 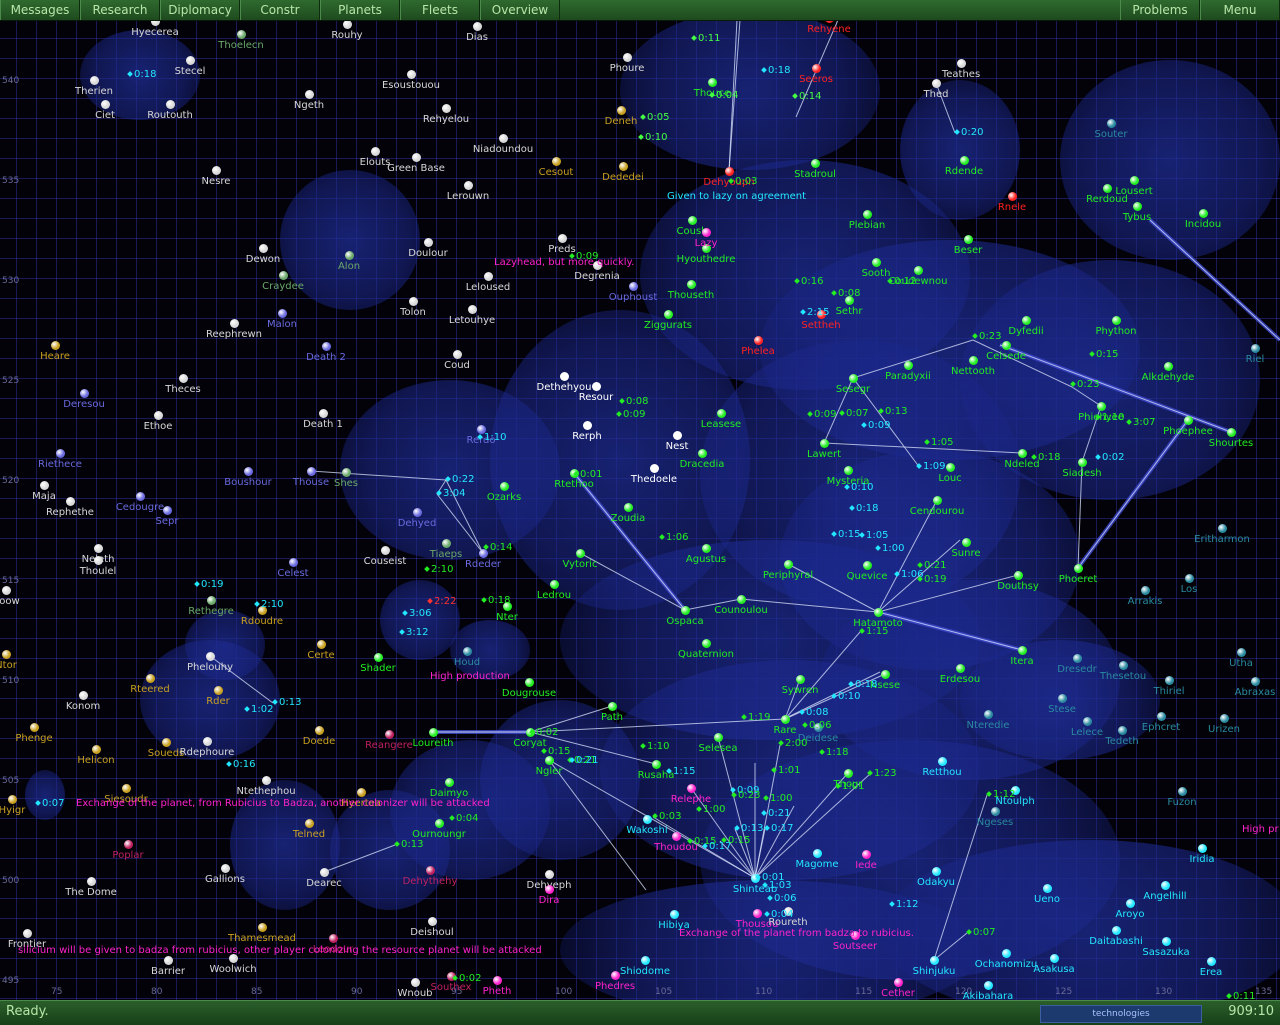 What do you see at coordinates (1022, 453) in the screenshot?
I see `star-ndeled` at bounding box center [1022, 453].